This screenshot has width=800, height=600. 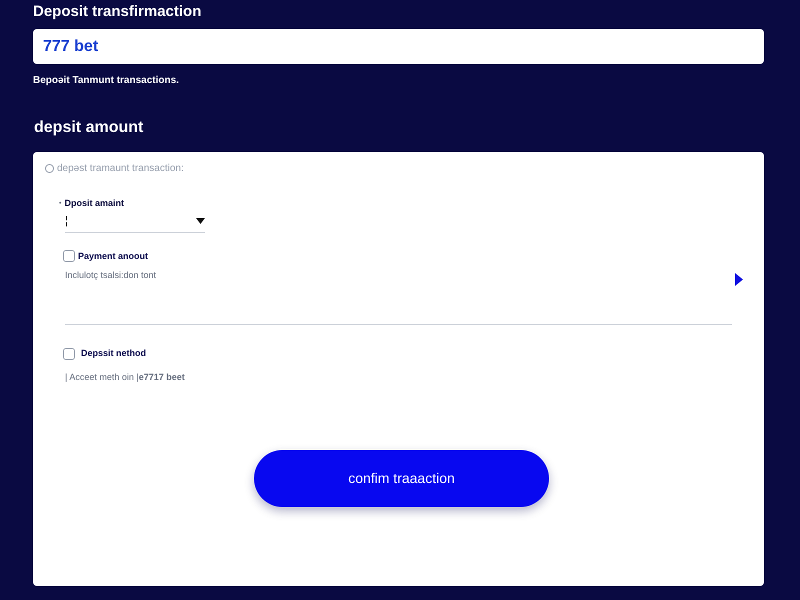 I want to click on select-field: ¦, so click(x=135, y=221).